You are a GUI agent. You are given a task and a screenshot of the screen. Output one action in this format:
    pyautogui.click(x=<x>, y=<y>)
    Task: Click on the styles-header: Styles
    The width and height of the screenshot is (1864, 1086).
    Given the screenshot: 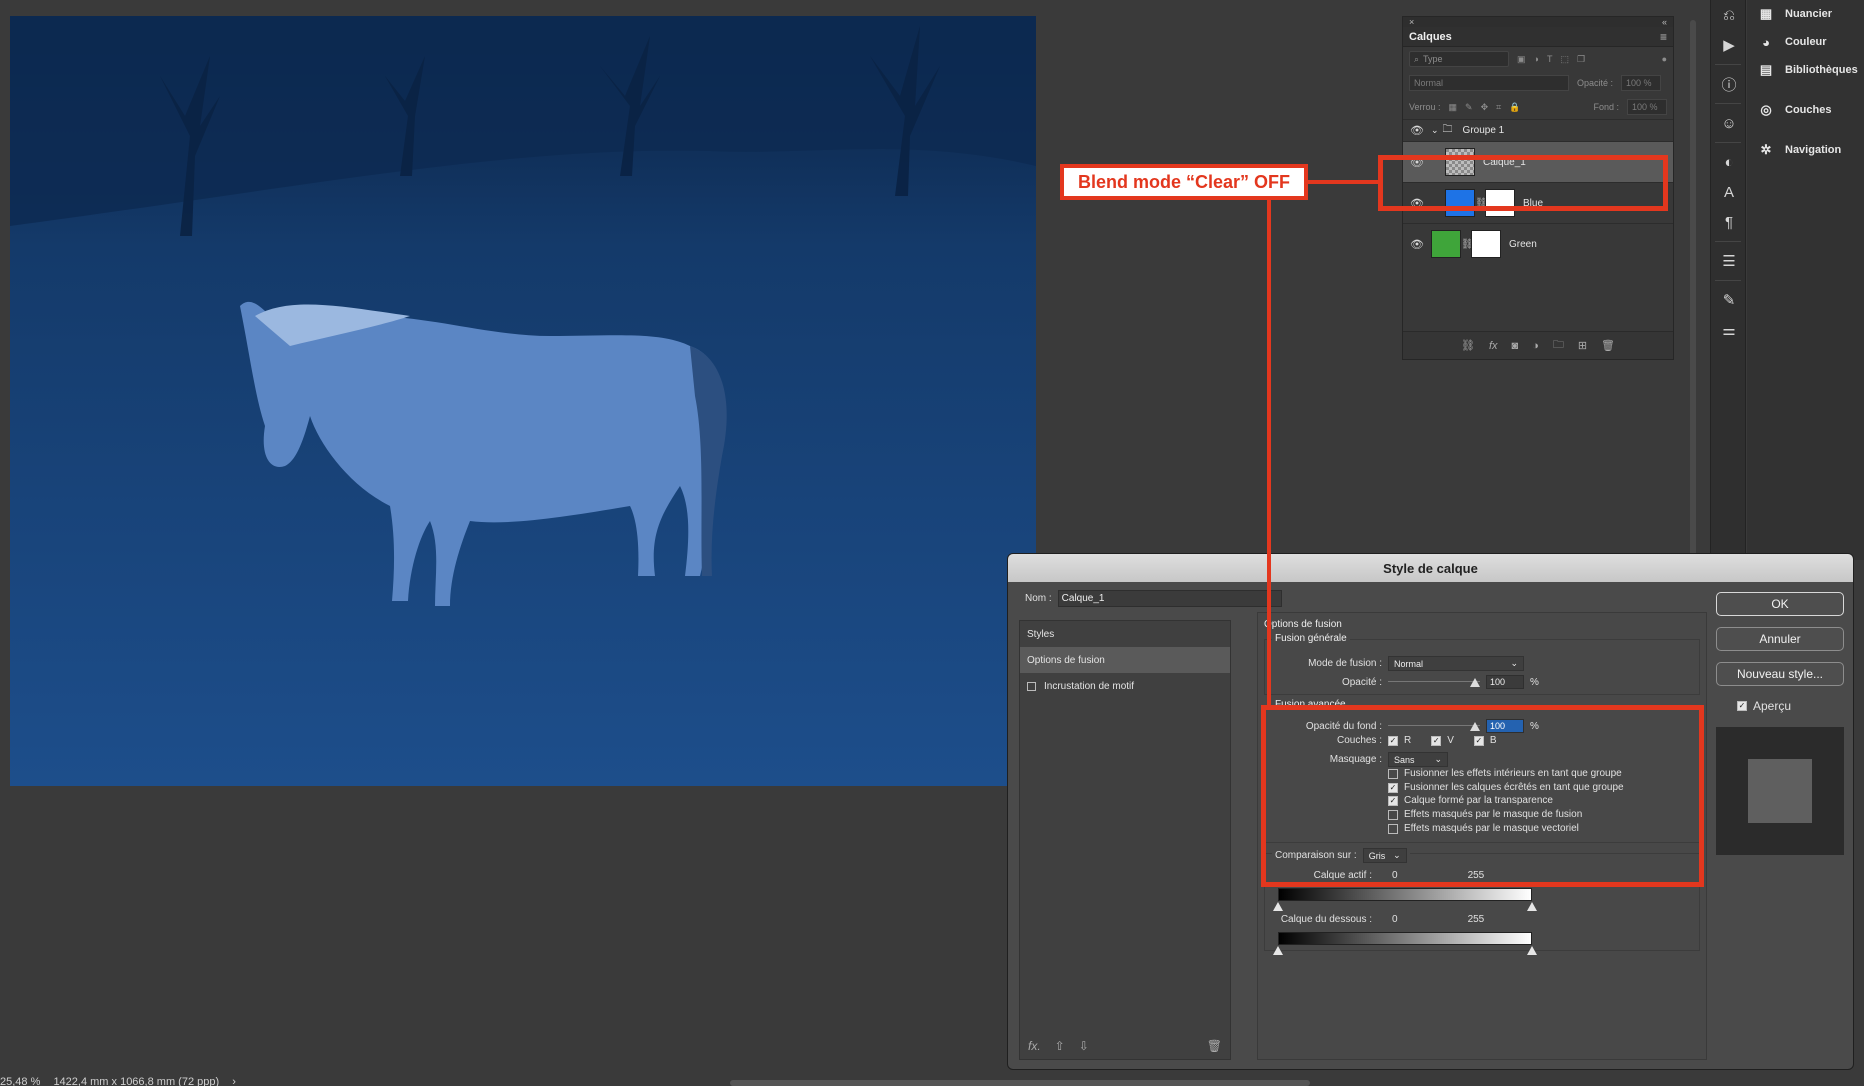 What is the action you would take?
    pyautogui.click(x=1125, y=634)
    